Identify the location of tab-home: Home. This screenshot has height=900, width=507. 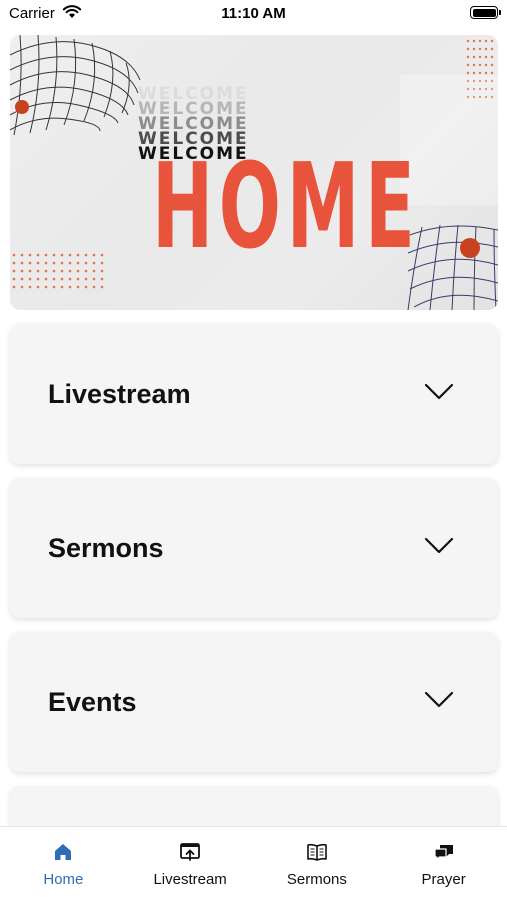
(63, 863).